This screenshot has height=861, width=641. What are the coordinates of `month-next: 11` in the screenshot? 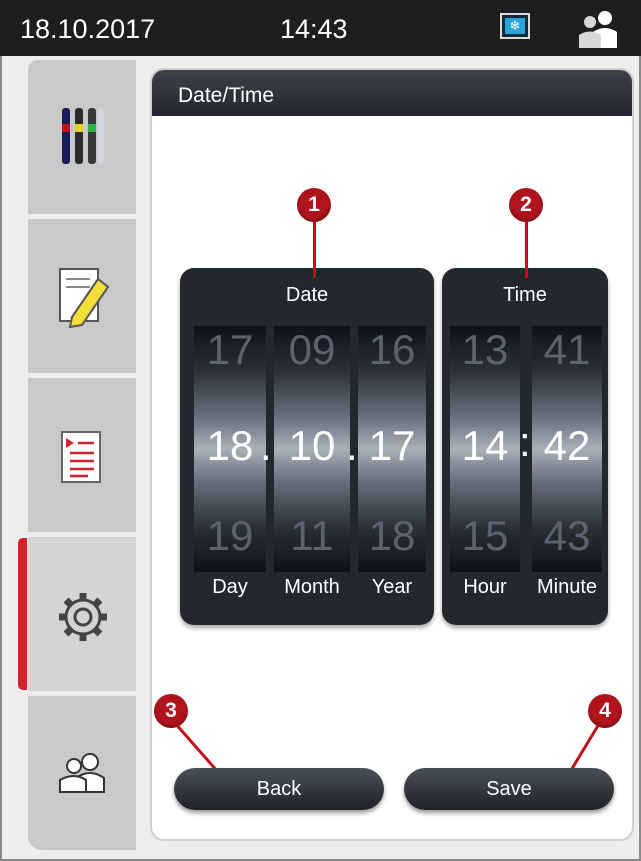 It's located at (312, 535).